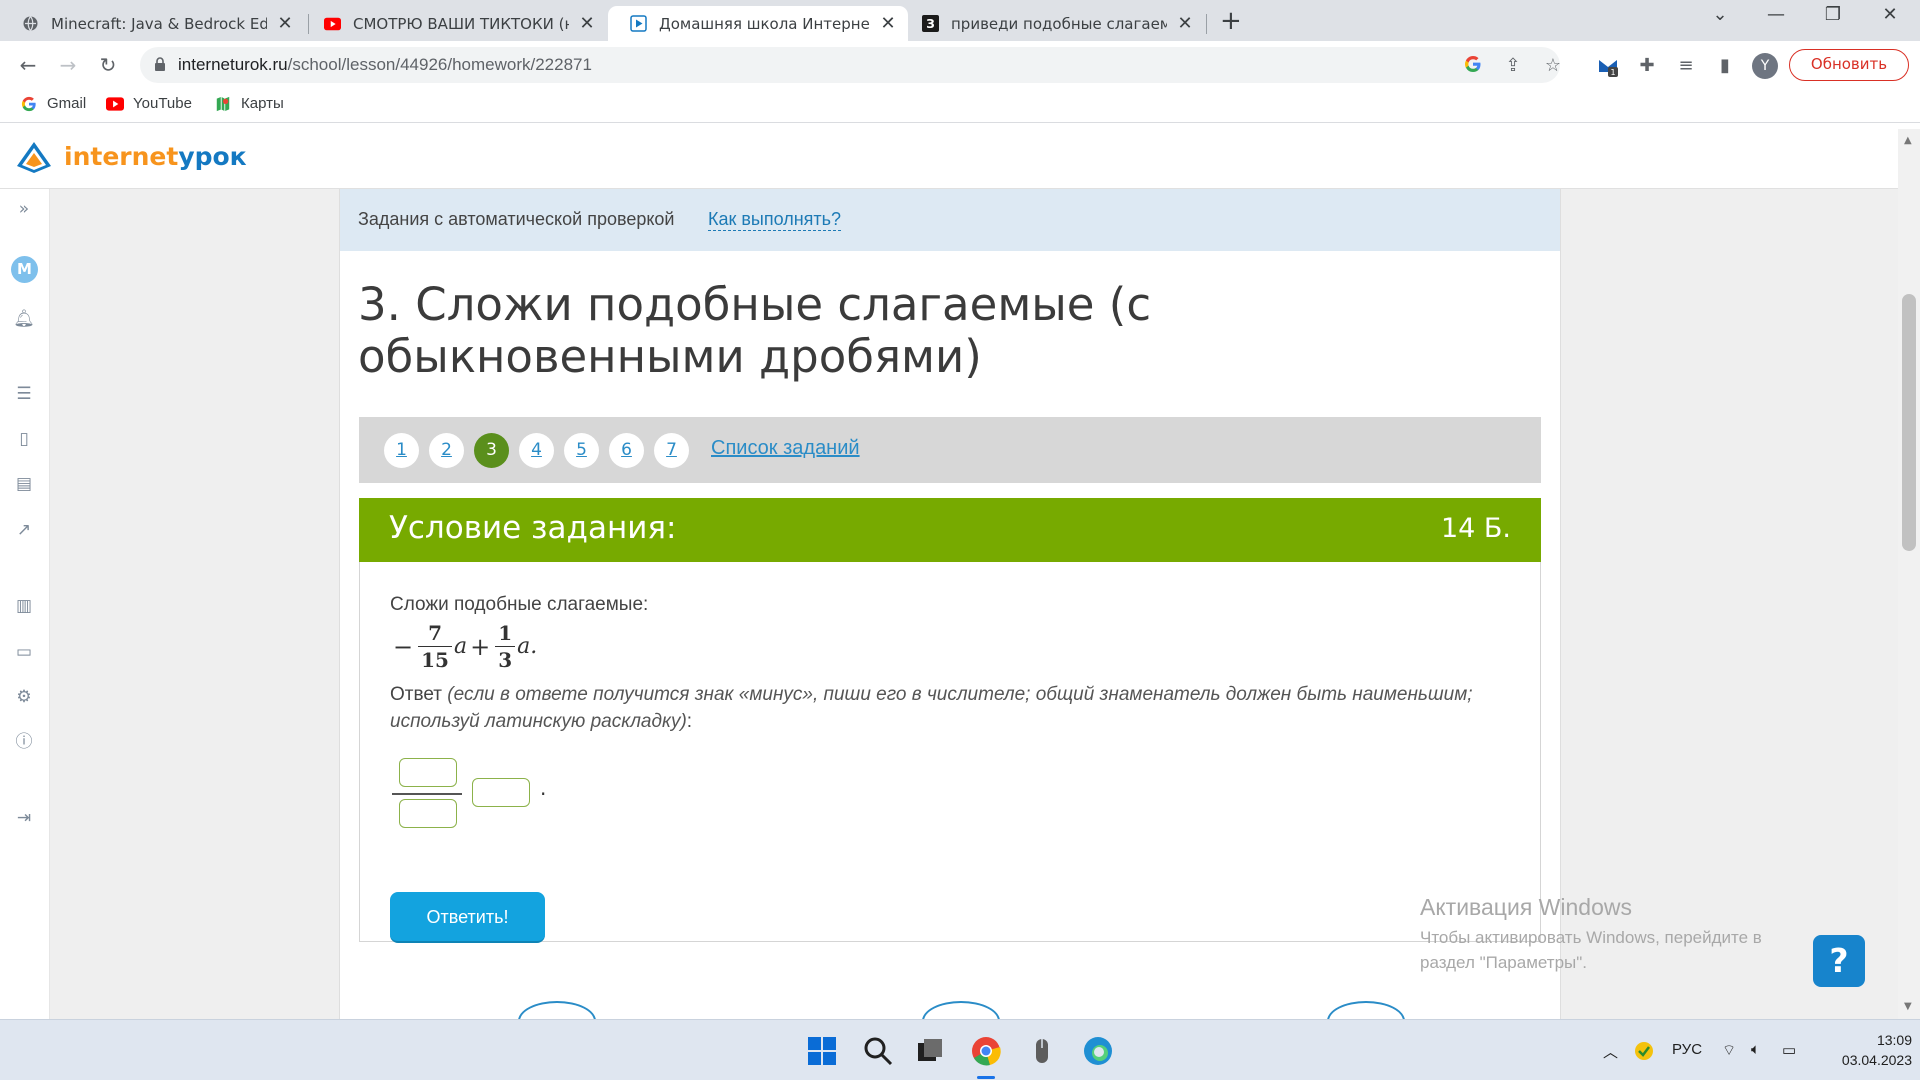 The width and height of the screenshot is (1920, 1080). Describe the element at coordinates (1720, 14) in the screenshot. I see `tab-search-chevron-icon: ⌄` at that location.